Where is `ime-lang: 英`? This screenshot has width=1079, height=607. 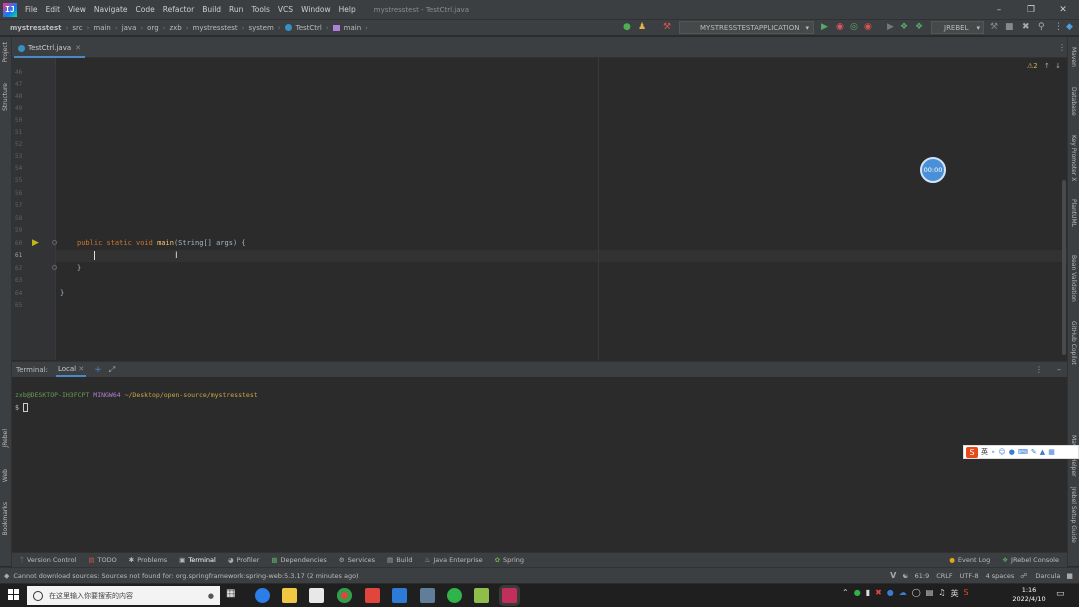 ime-lang: 英 is located at coordinates (984, 452).